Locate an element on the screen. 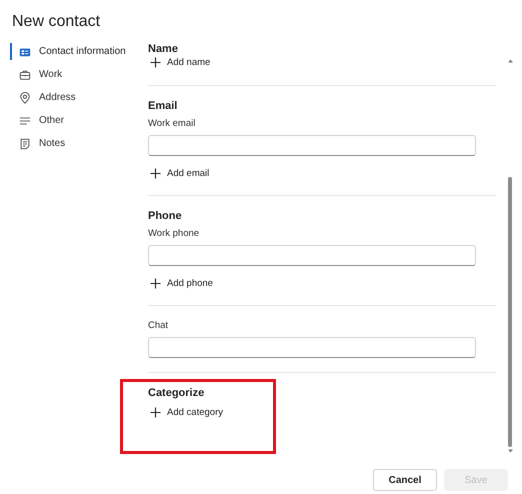  nav-item: Work is located at coordinates (36, 74).